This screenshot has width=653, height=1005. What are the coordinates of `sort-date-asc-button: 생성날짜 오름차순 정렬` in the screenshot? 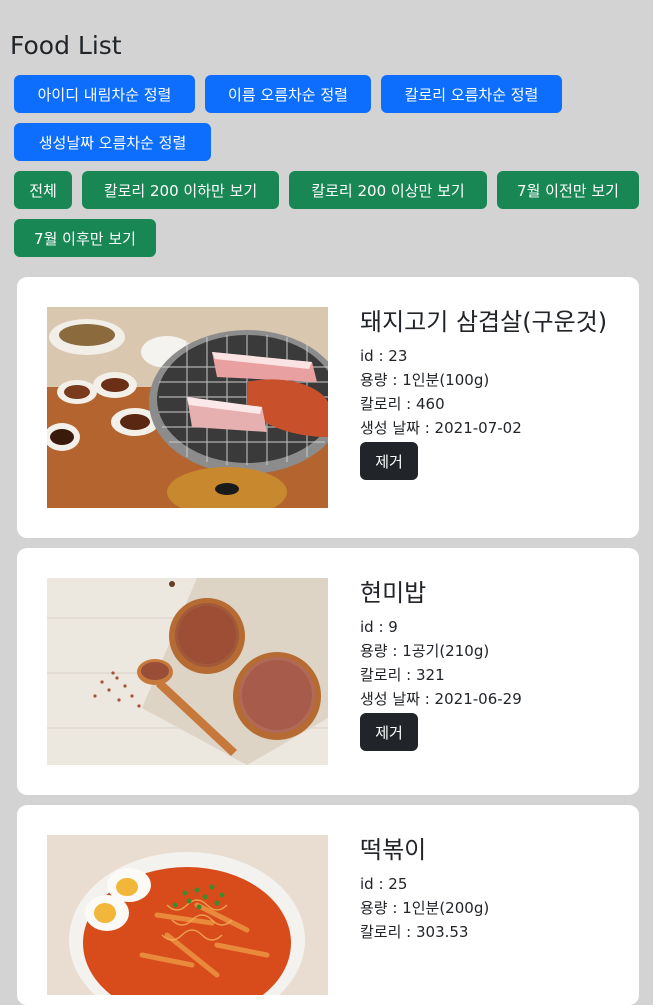 It's located at (112, 142).